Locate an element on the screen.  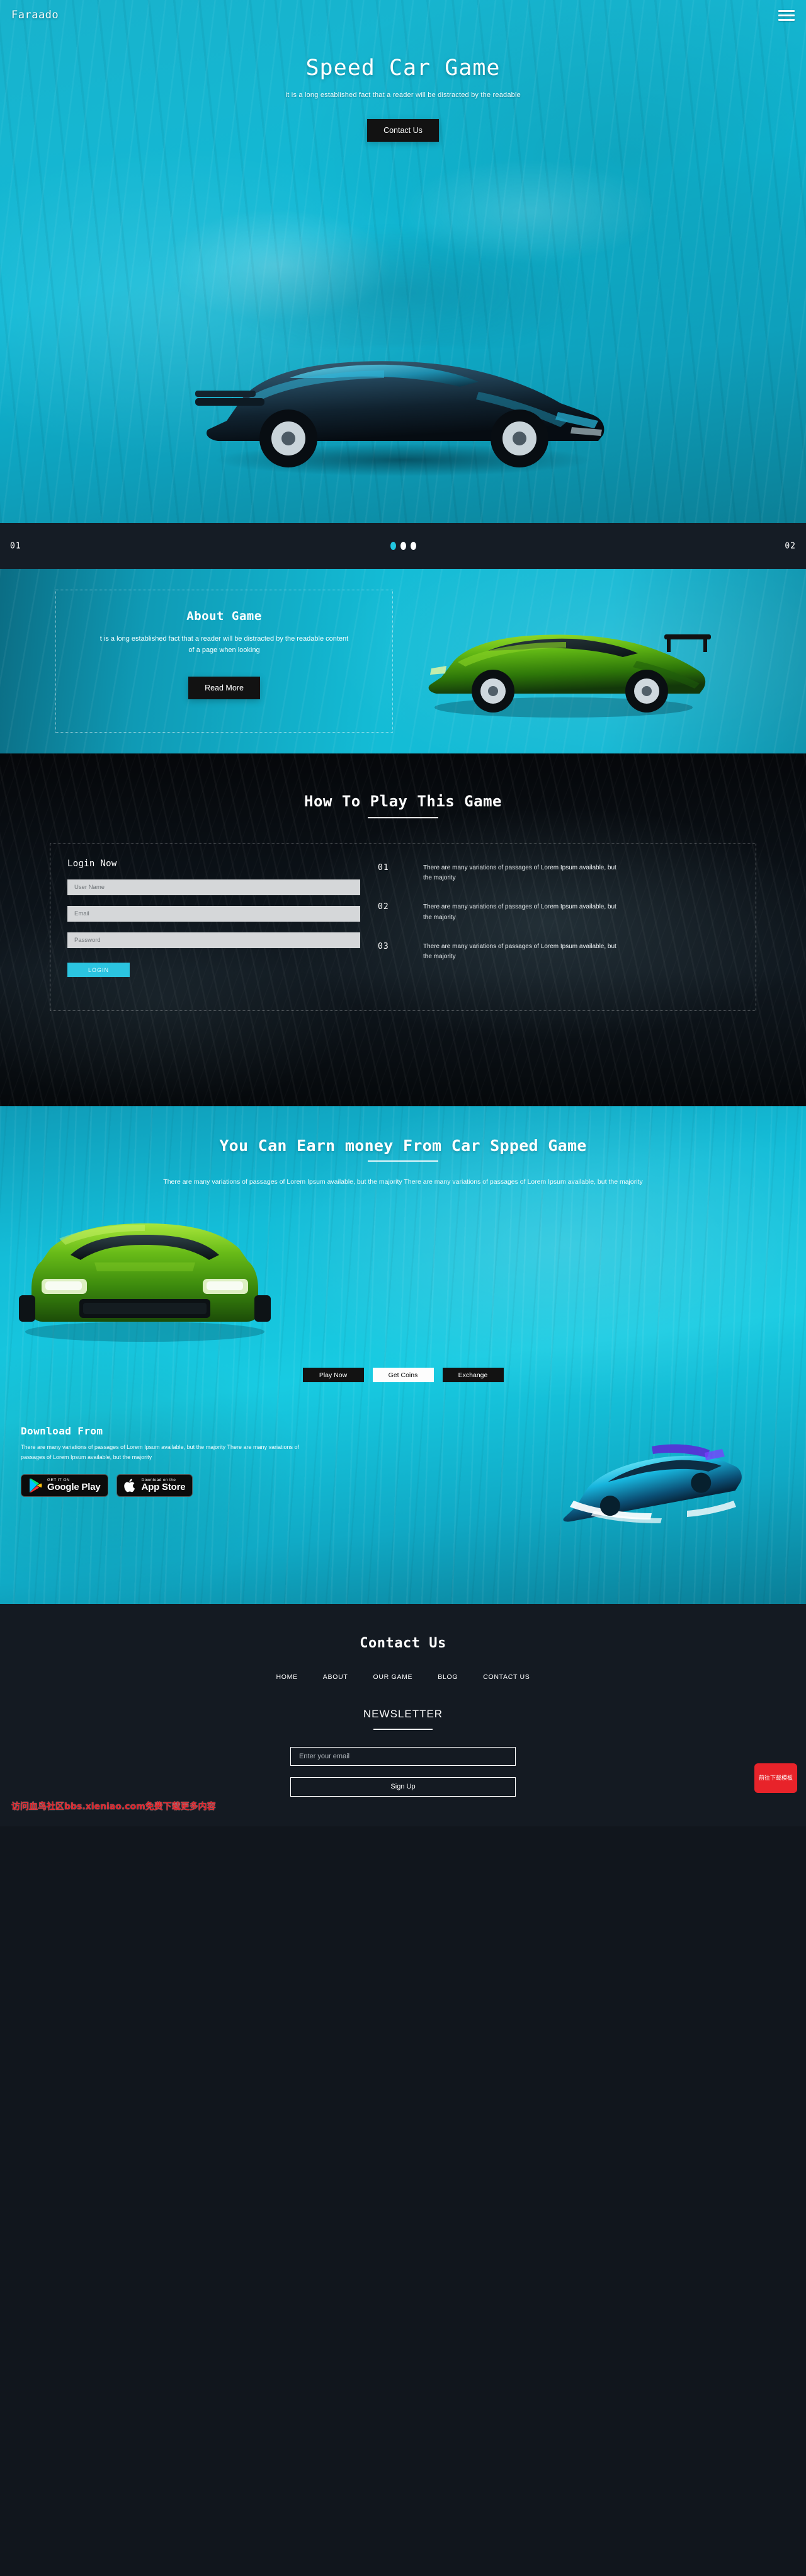
footer-link-about: ABOUT is located at coordinates (335, 1677).